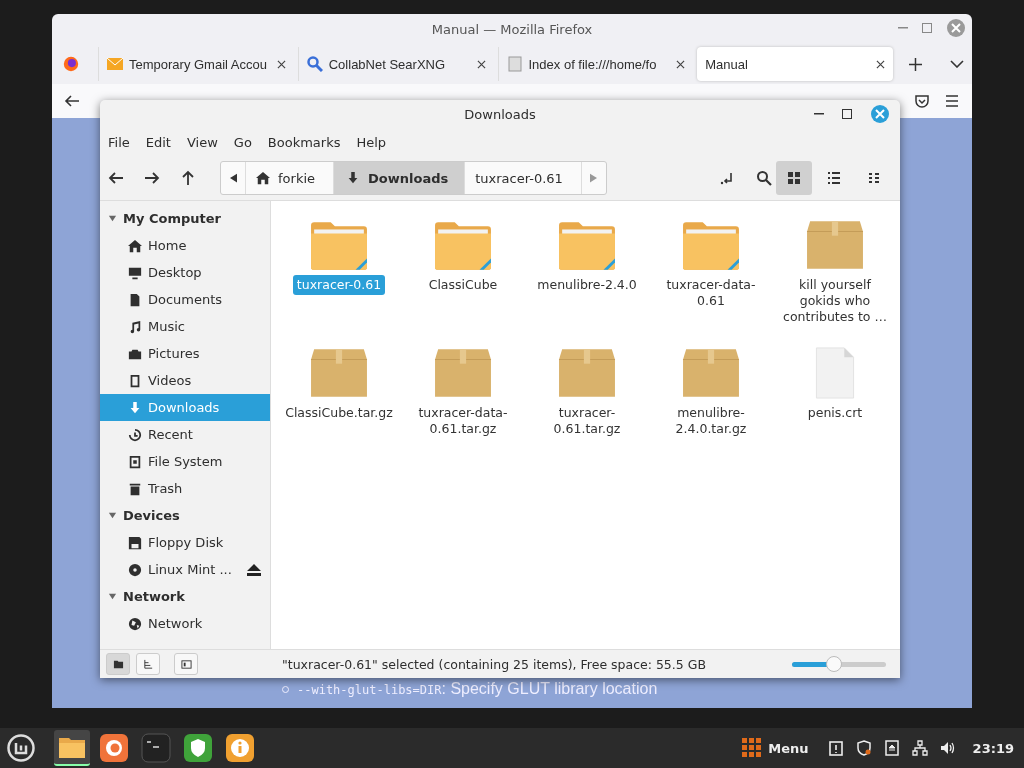 The height and width of the screenshot is (768, 1024). What do you see at coordinates (304, 142) in the screenshot?
I see `menu-item: Bookmarks` at bounding box center [304, 142].